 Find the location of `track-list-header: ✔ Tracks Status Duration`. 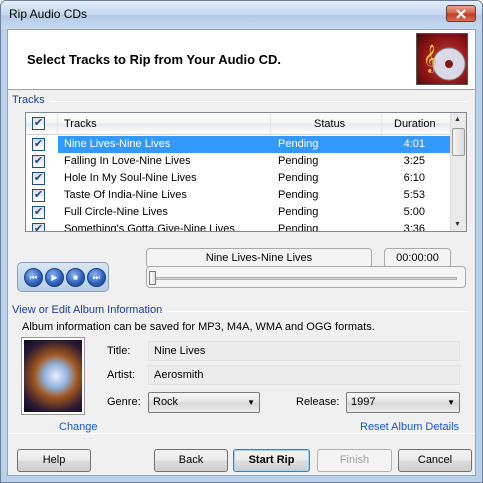

track-list-header: ✔ Tracks Status Duration is located at coordinates (238, 124).